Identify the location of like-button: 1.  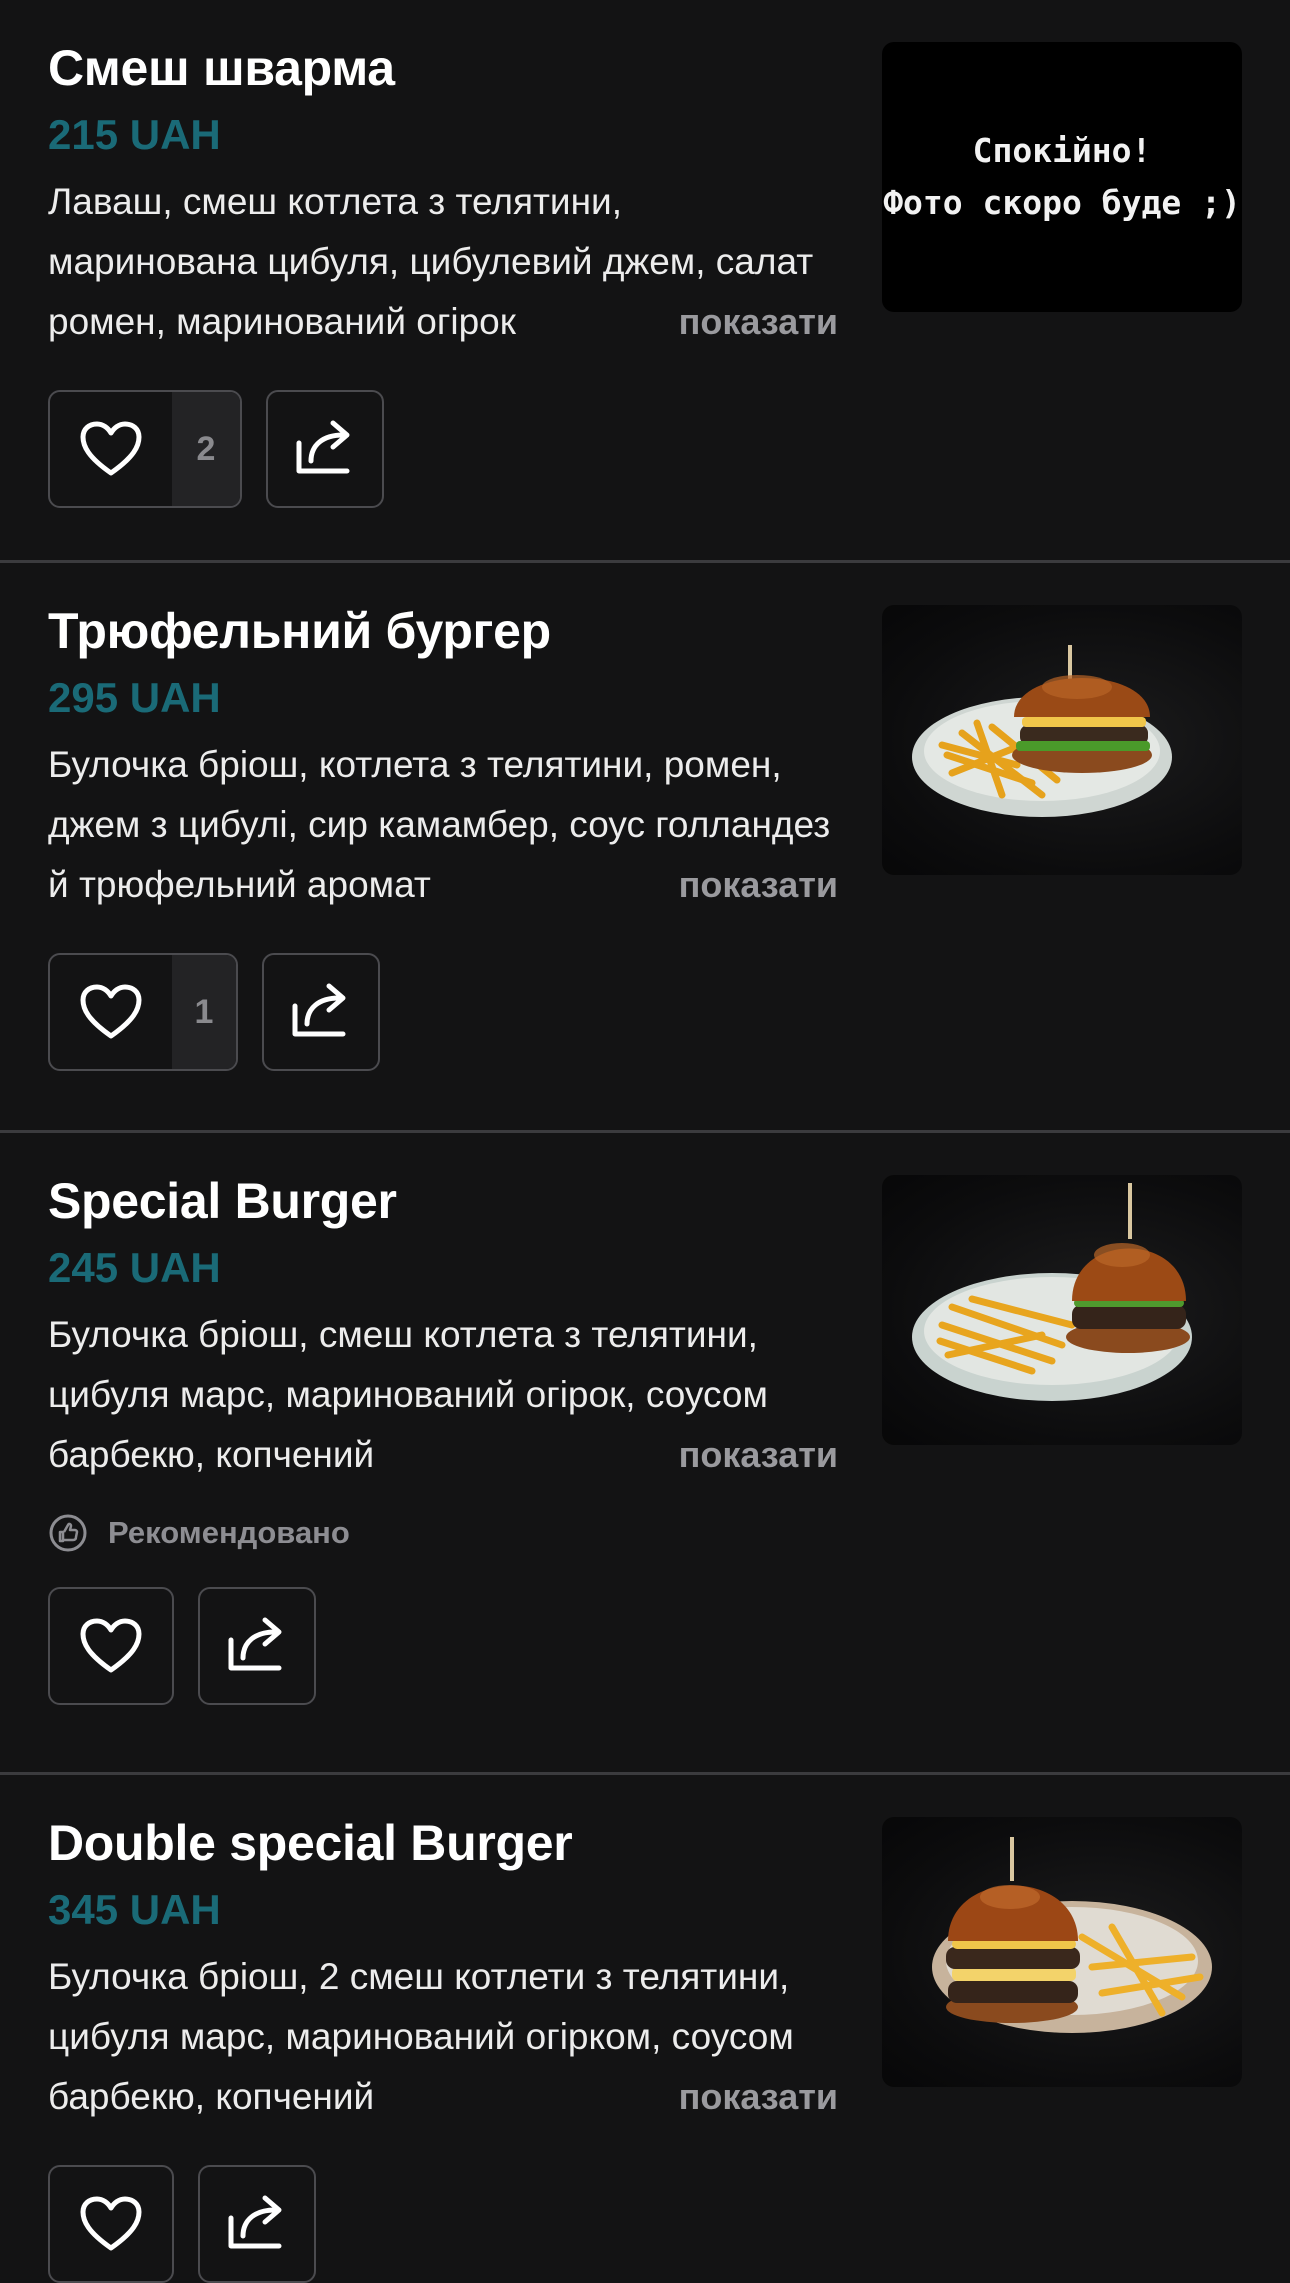
(143, 1012).